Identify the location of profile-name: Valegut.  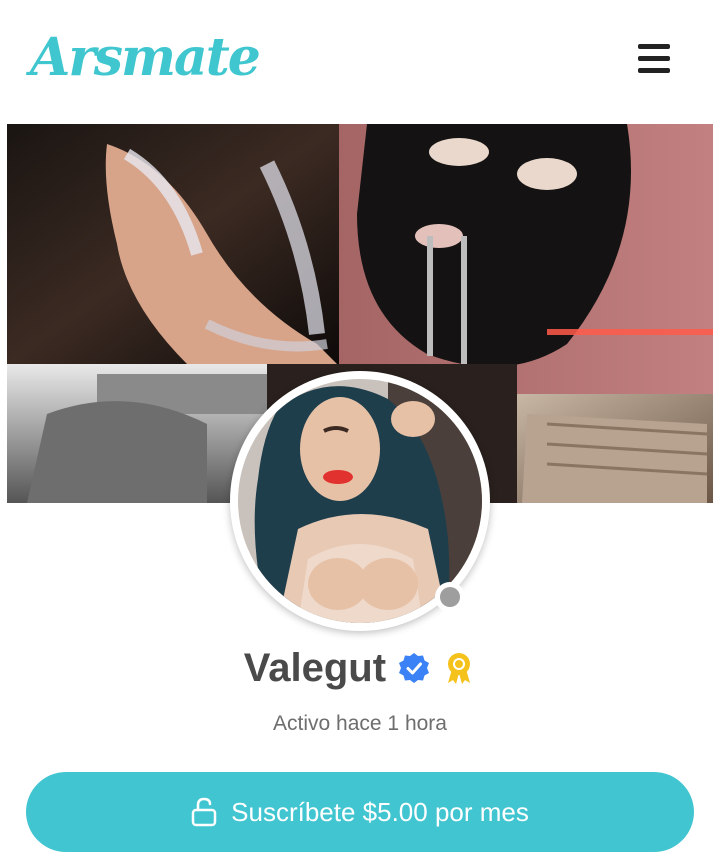
(315, 668).